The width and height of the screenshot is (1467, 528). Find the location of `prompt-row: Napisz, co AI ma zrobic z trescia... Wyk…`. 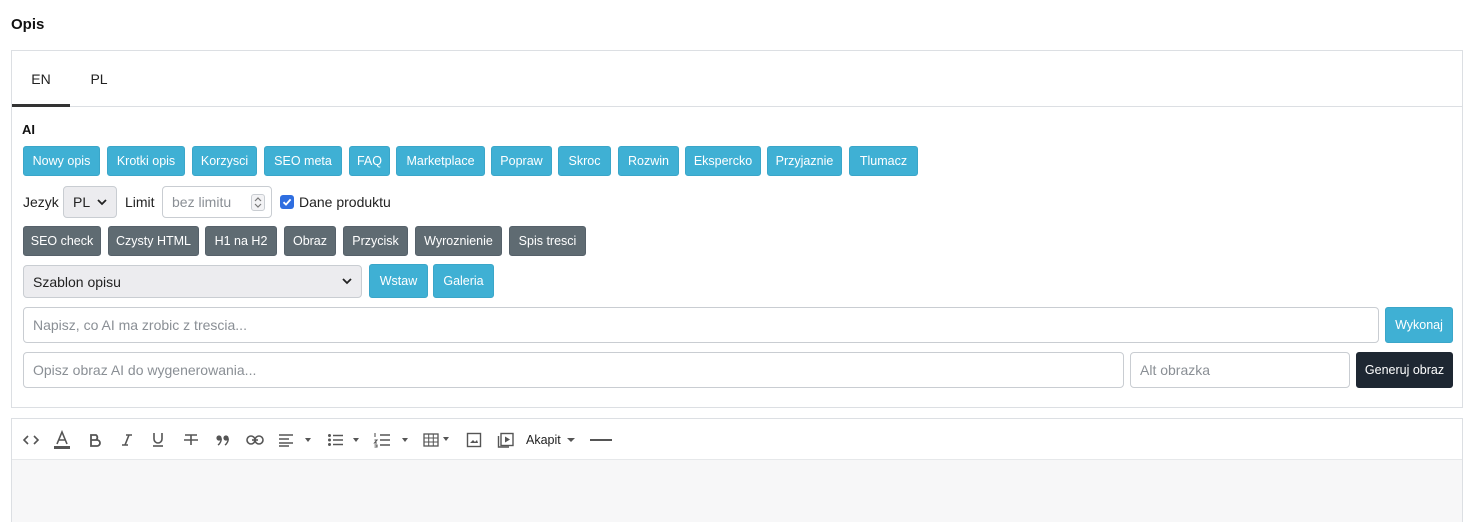

prompt-row: Napisz, co AI ma zrobic z trescia... Wyk… is located at coordinates (737, 325).